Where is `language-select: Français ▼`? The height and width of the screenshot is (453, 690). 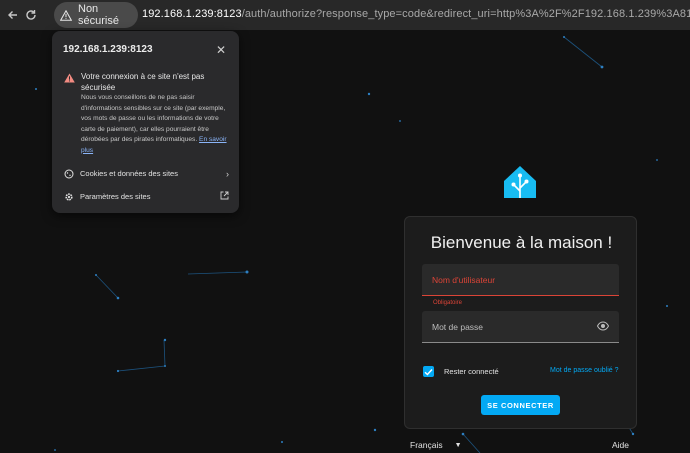
language-select: Français ▼ is located at coordinates (436, 445).